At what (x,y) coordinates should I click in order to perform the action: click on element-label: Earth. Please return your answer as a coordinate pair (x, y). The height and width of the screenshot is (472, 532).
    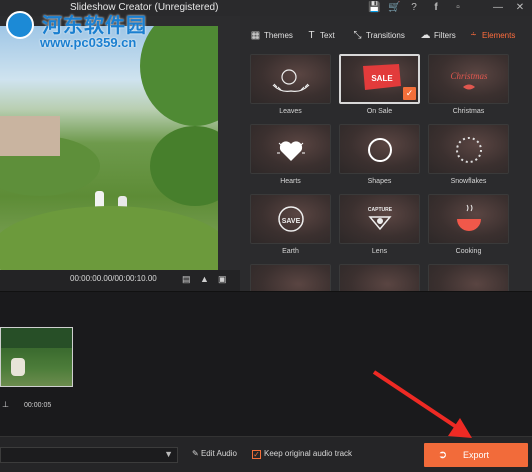
    Looking at the image, I should click on (290, 251).